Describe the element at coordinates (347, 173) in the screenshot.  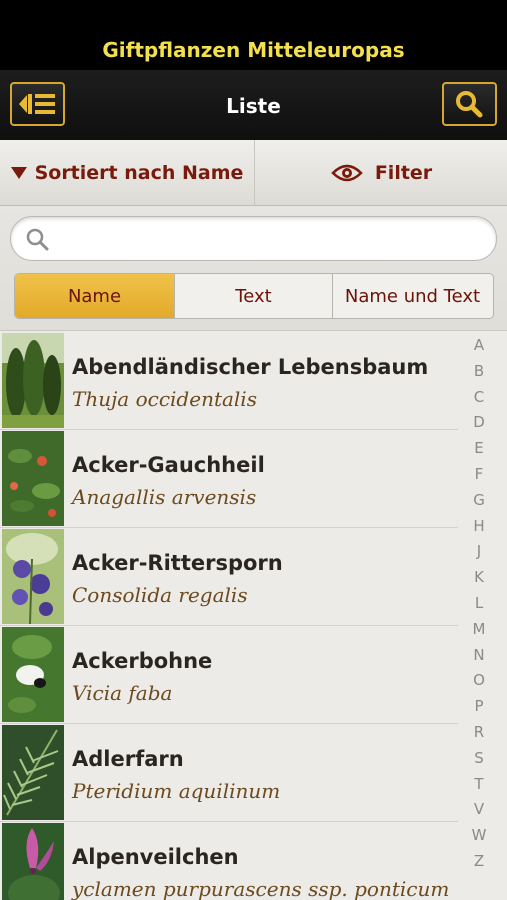
I see `eye-icon` at that location.